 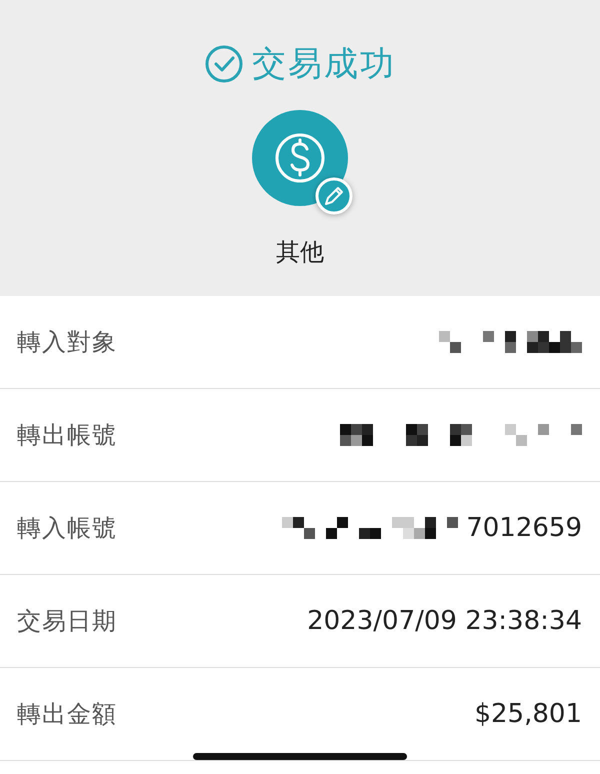 I want to click on category-label: 其他, so click(x=300, y=252).